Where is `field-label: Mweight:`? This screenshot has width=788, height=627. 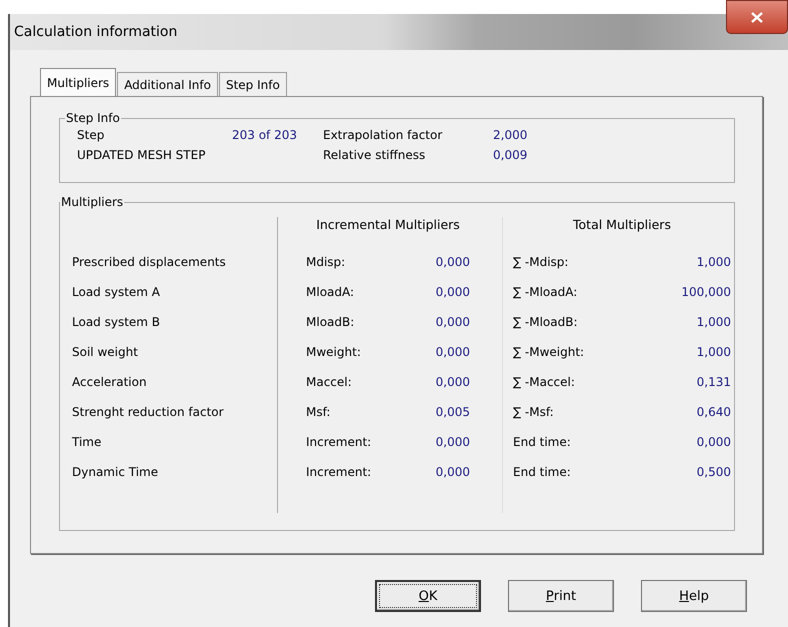 field-label: Mweight: is located at coordinates (333, 352).